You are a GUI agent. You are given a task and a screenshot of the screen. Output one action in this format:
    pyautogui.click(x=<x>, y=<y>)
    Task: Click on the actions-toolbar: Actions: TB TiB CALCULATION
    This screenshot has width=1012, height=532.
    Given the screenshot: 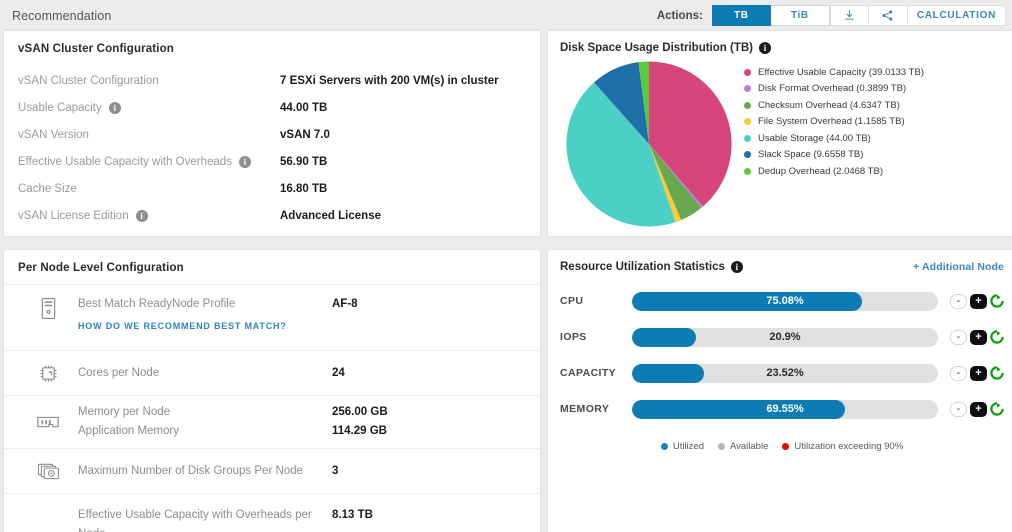 What is the action you would take?
    pyautogui.click(x=831, y=15)
    